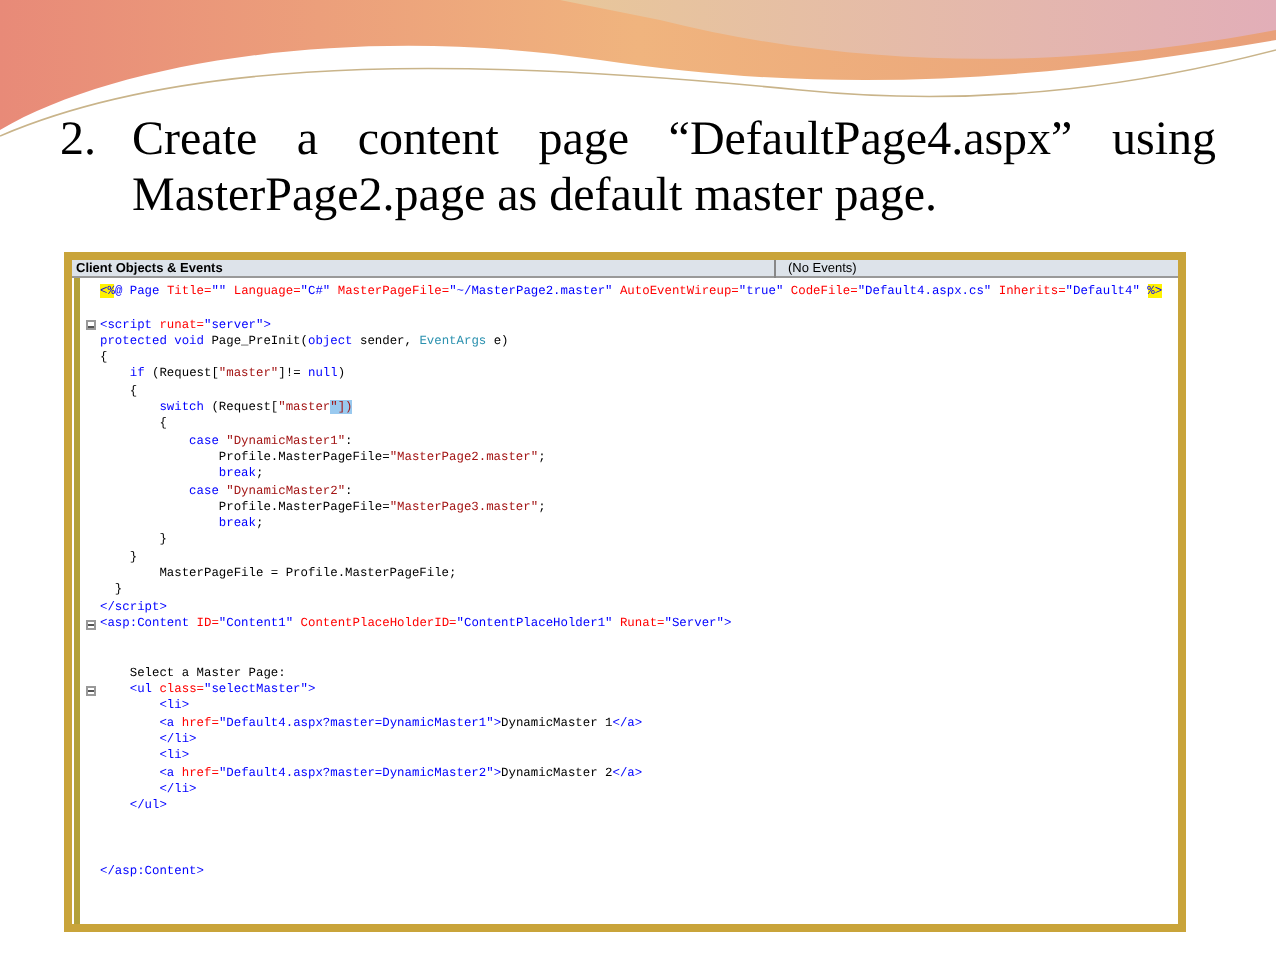 The width and height of the screenshot is (1276, 956). Describe the element at coordinates (79, 141) in the screenshot. I see `list-number: 2.` at that location.